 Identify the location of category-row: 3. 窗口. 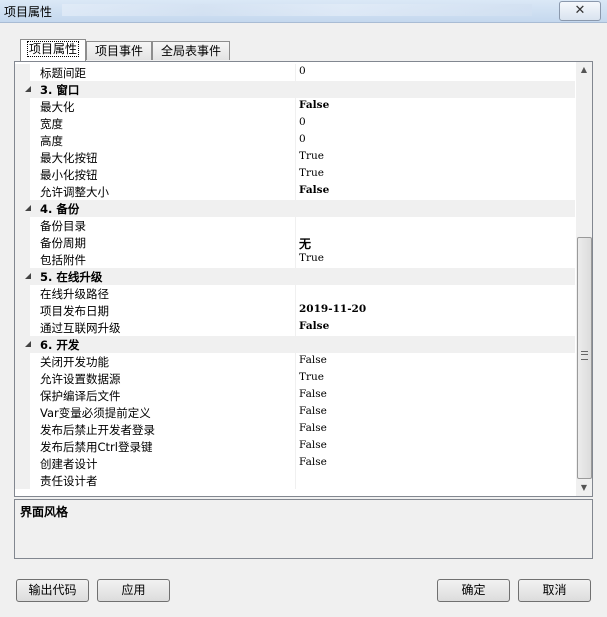
(295, 89).